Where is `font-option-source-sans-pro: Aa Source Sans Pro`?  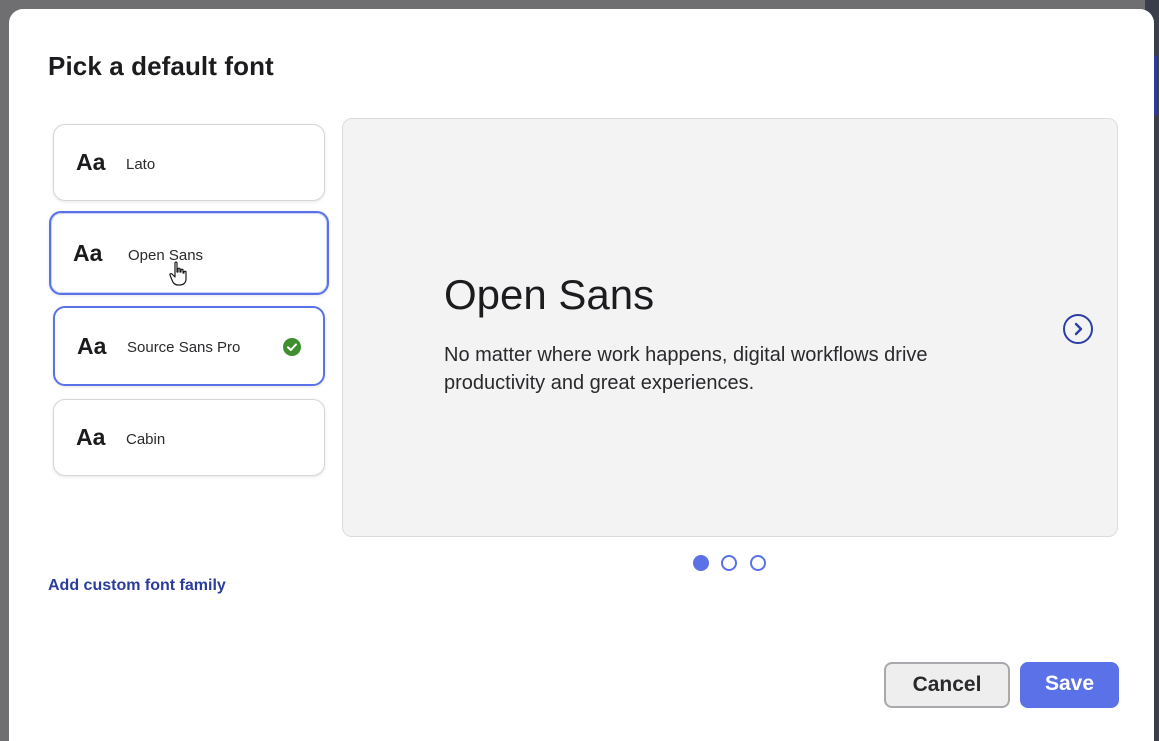 font-option-source-sans-pro: Aa Source Sans Pro is located at coordinates (189, 346).